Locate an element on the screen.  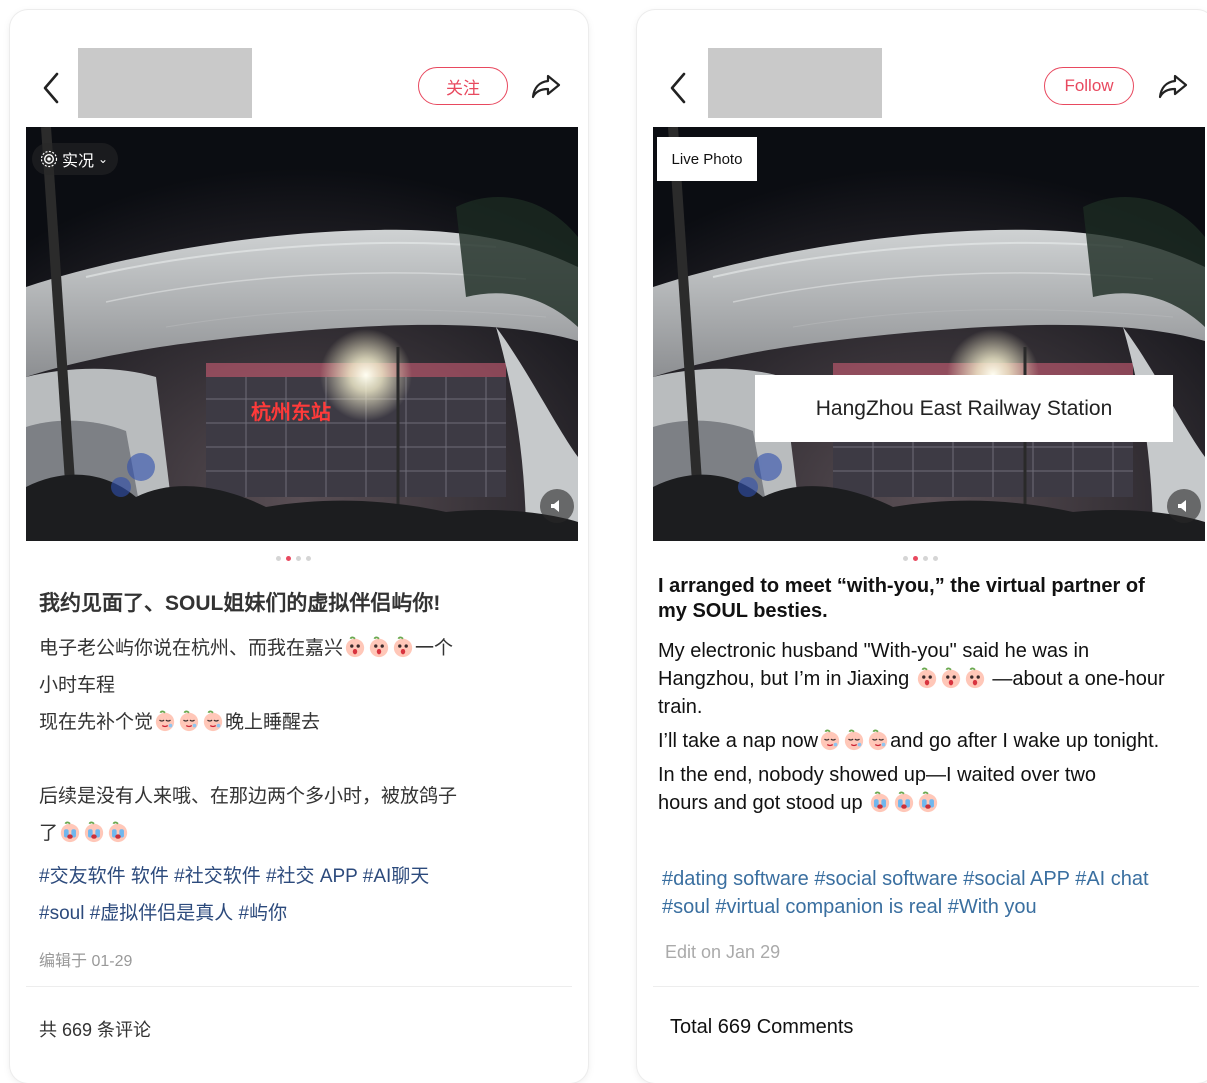
hashtag-line: #soul #虚拟伴侣是真人 #屿你 is located at coordinates (299, 913).